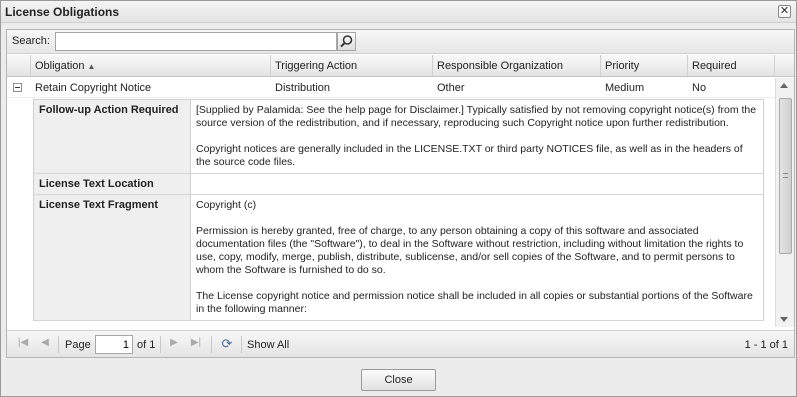  What do you see at coordinates (398, 12) in the screenshot?
I see `dialog-titlebar: License Obligations ✕` at bounding box center [398, 12].